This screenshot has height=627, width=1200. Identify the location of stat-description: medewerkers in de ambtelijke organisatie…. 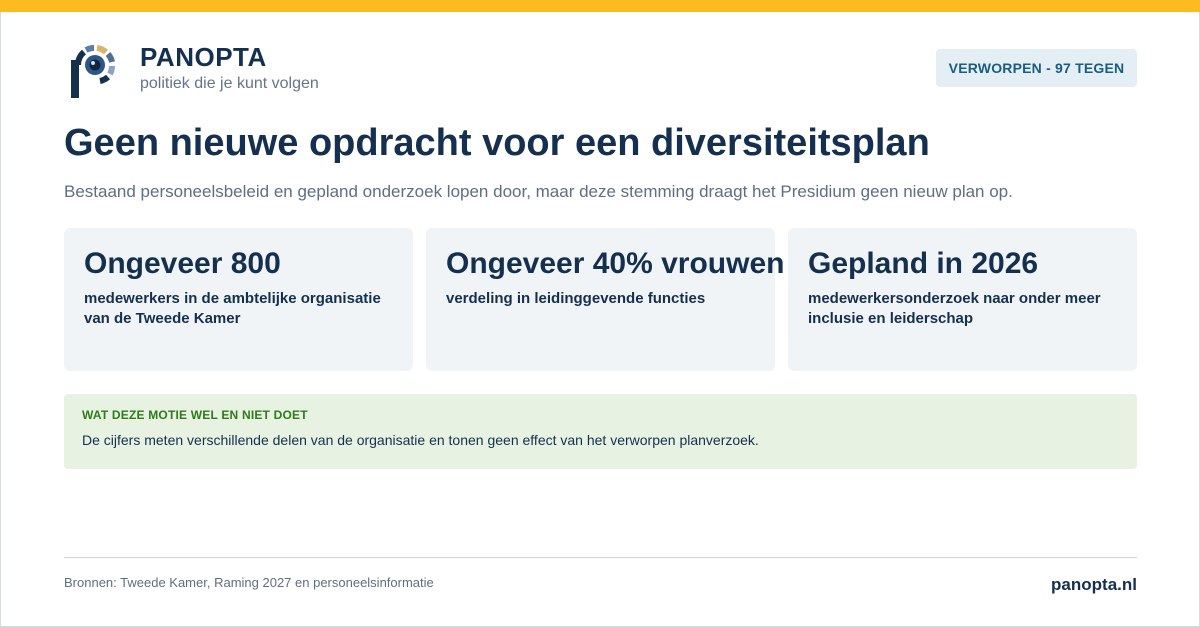
(232, 308).